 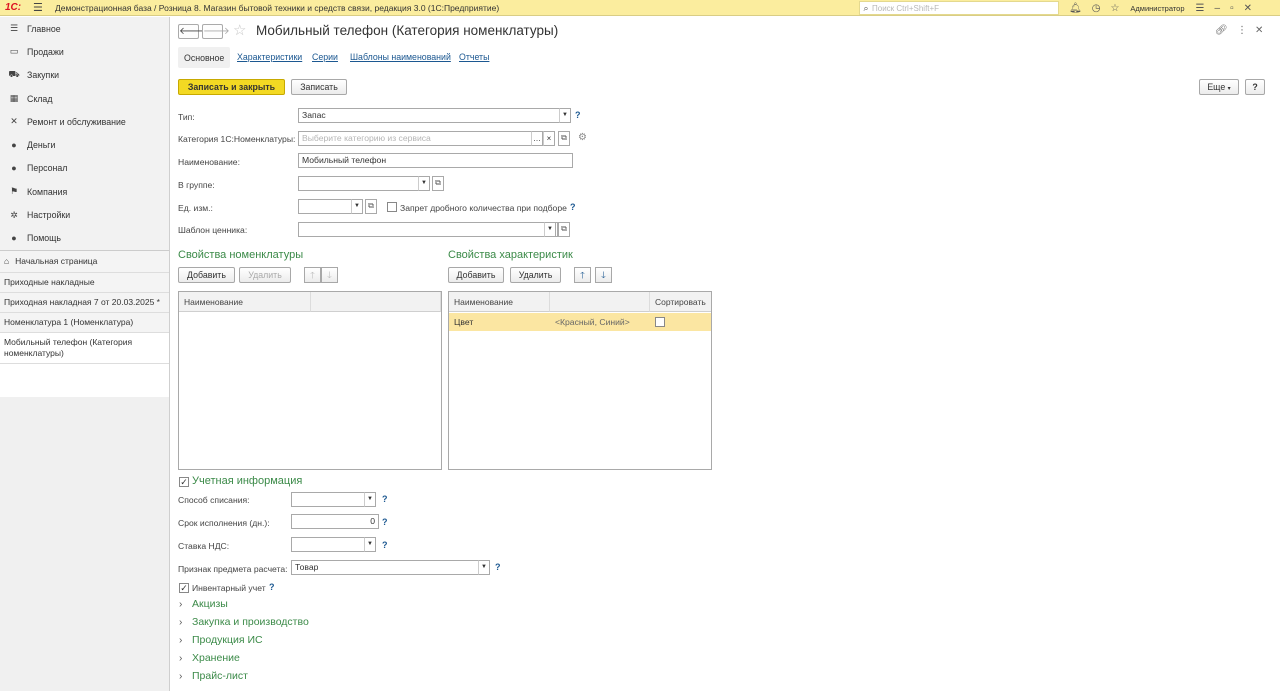 I want to click on item-props-down-button: 🡓, so click(x=329, y=275).